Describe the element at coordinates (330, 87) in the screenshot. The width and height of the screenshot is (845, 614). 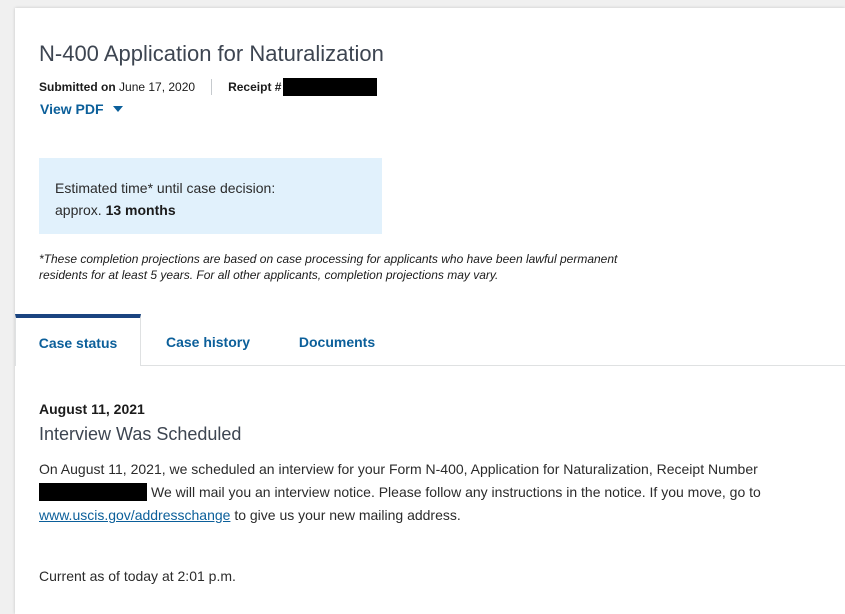
I see `receipt-redaction` at that location.